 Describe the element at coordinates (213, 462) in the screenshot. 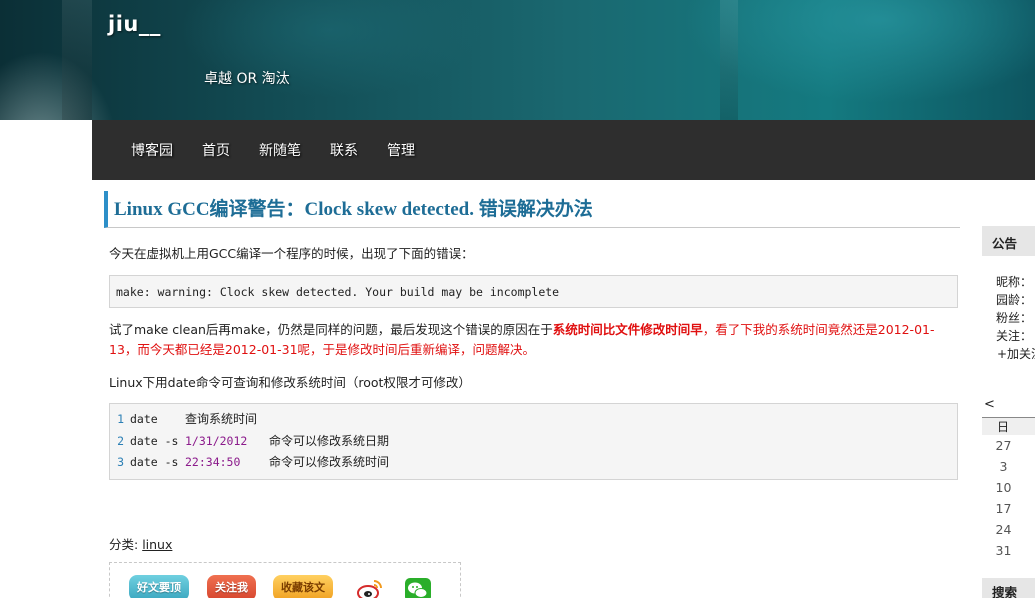

I see `code-argument: 22:34:50` at that location.